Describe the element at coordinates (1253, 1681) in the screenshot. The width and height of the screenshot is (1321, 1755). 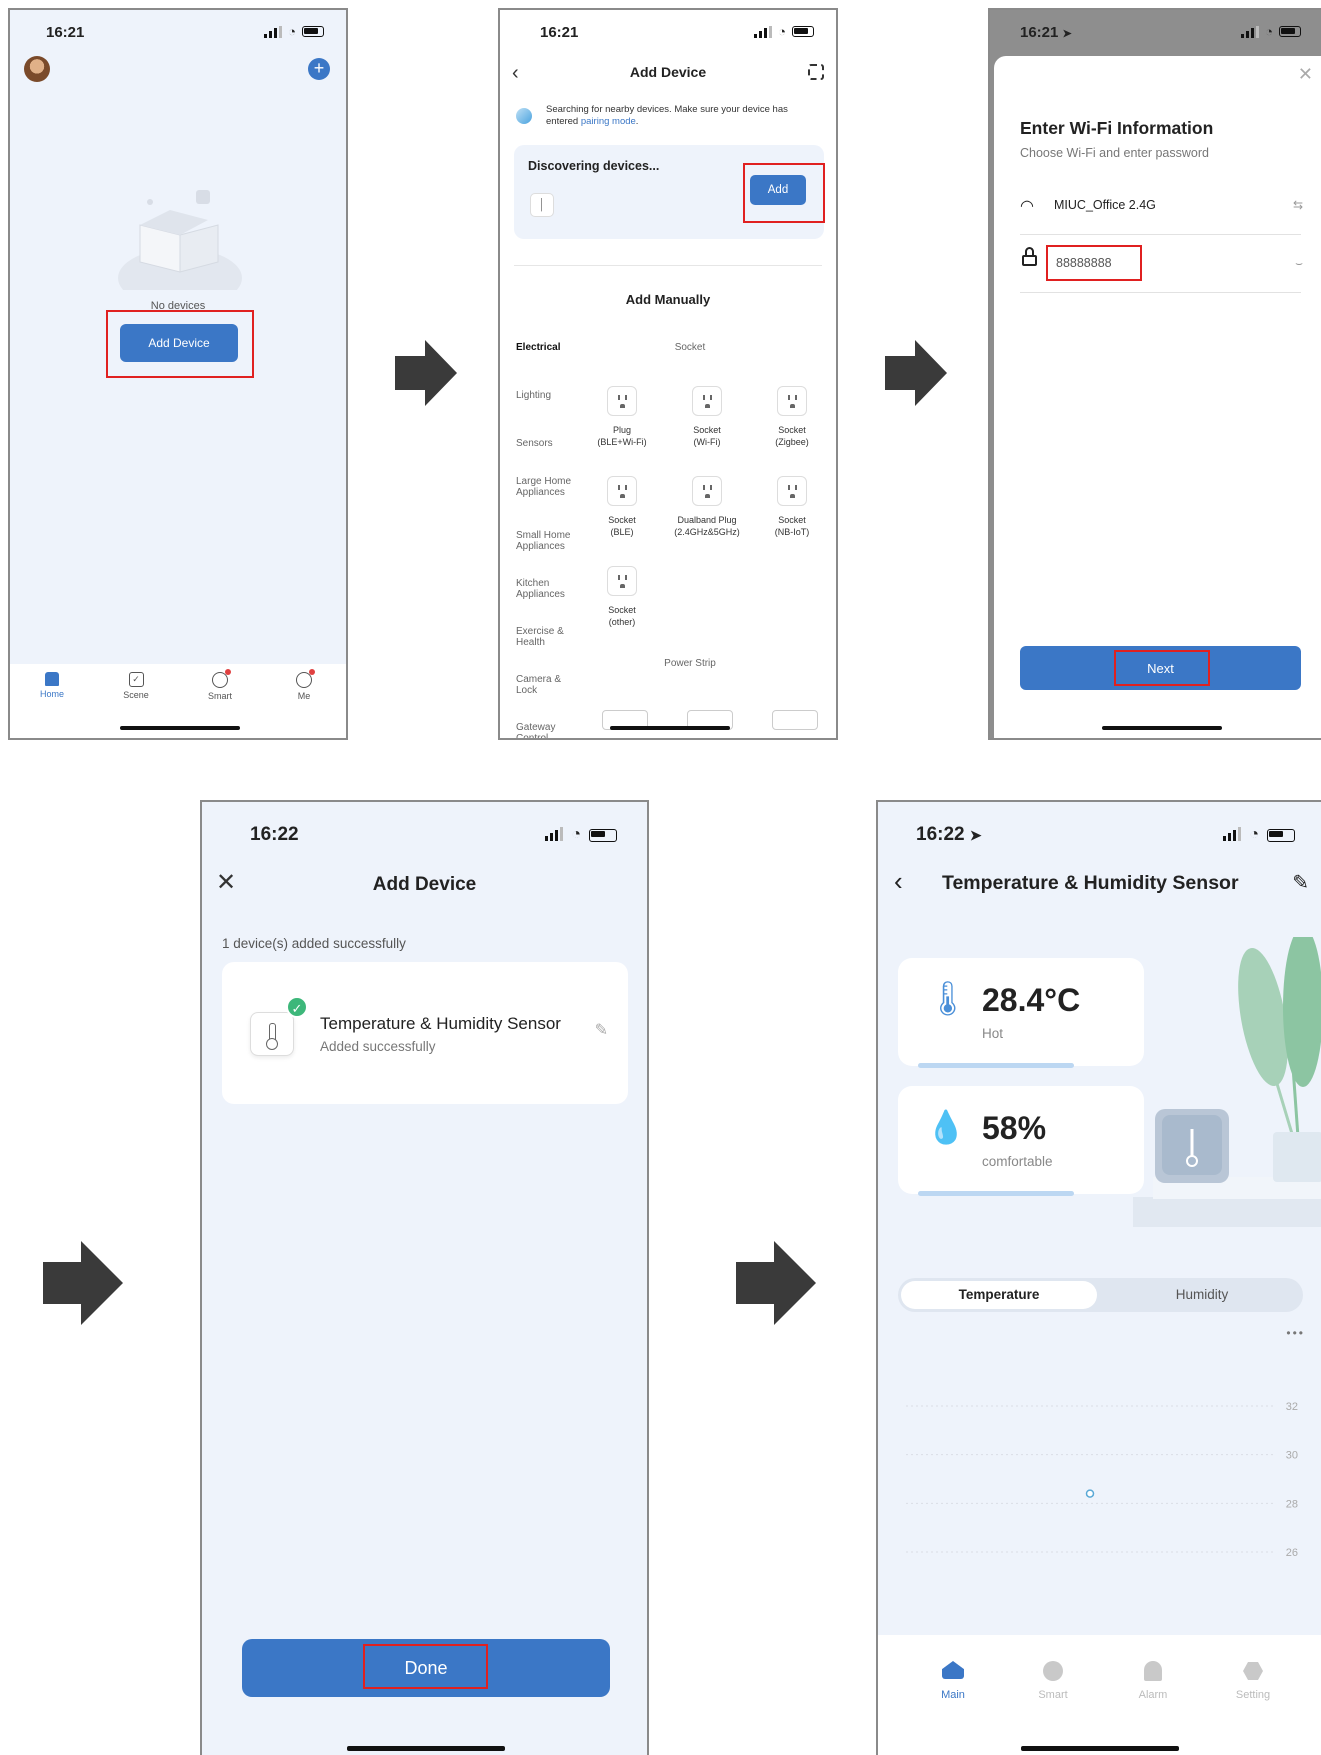
I see `tab-setting: Setting` at that location.